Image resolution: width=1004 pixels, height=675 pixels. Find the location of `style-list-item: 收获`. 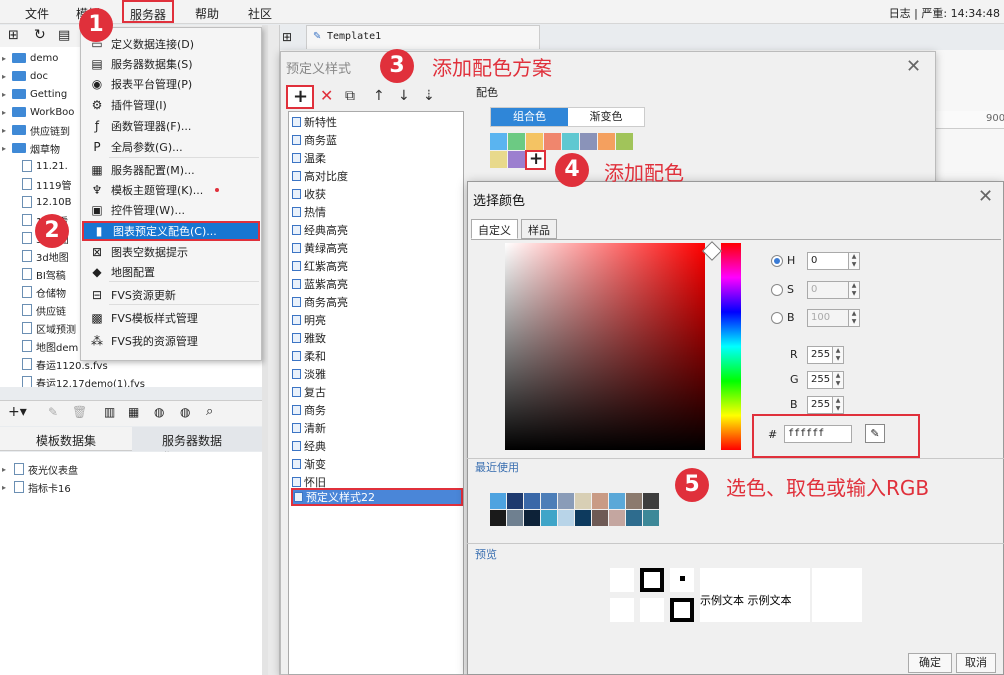

style-list-item: 收获 is located at coordinates (377, 194).